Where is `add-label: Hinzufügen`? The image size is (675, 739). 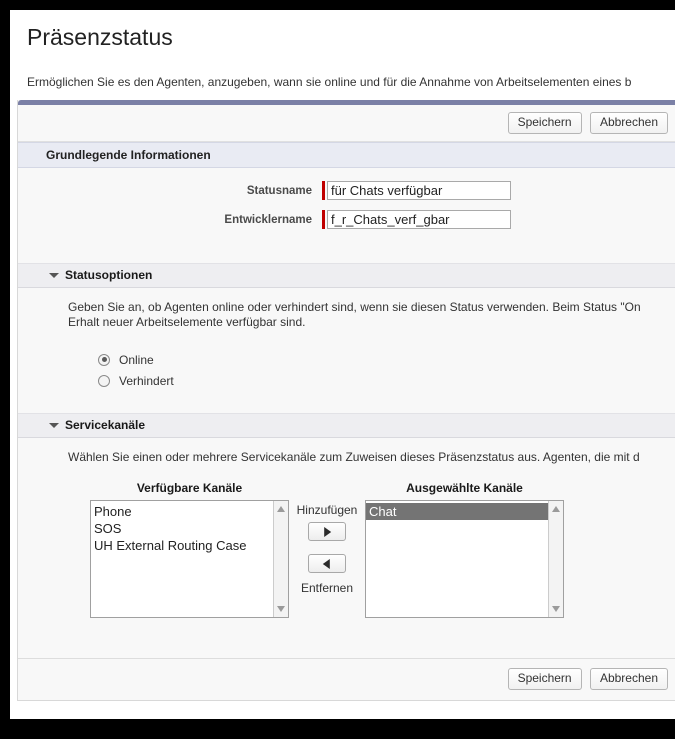
add-label: Hinzufügen is located at coordinates (327, 510).